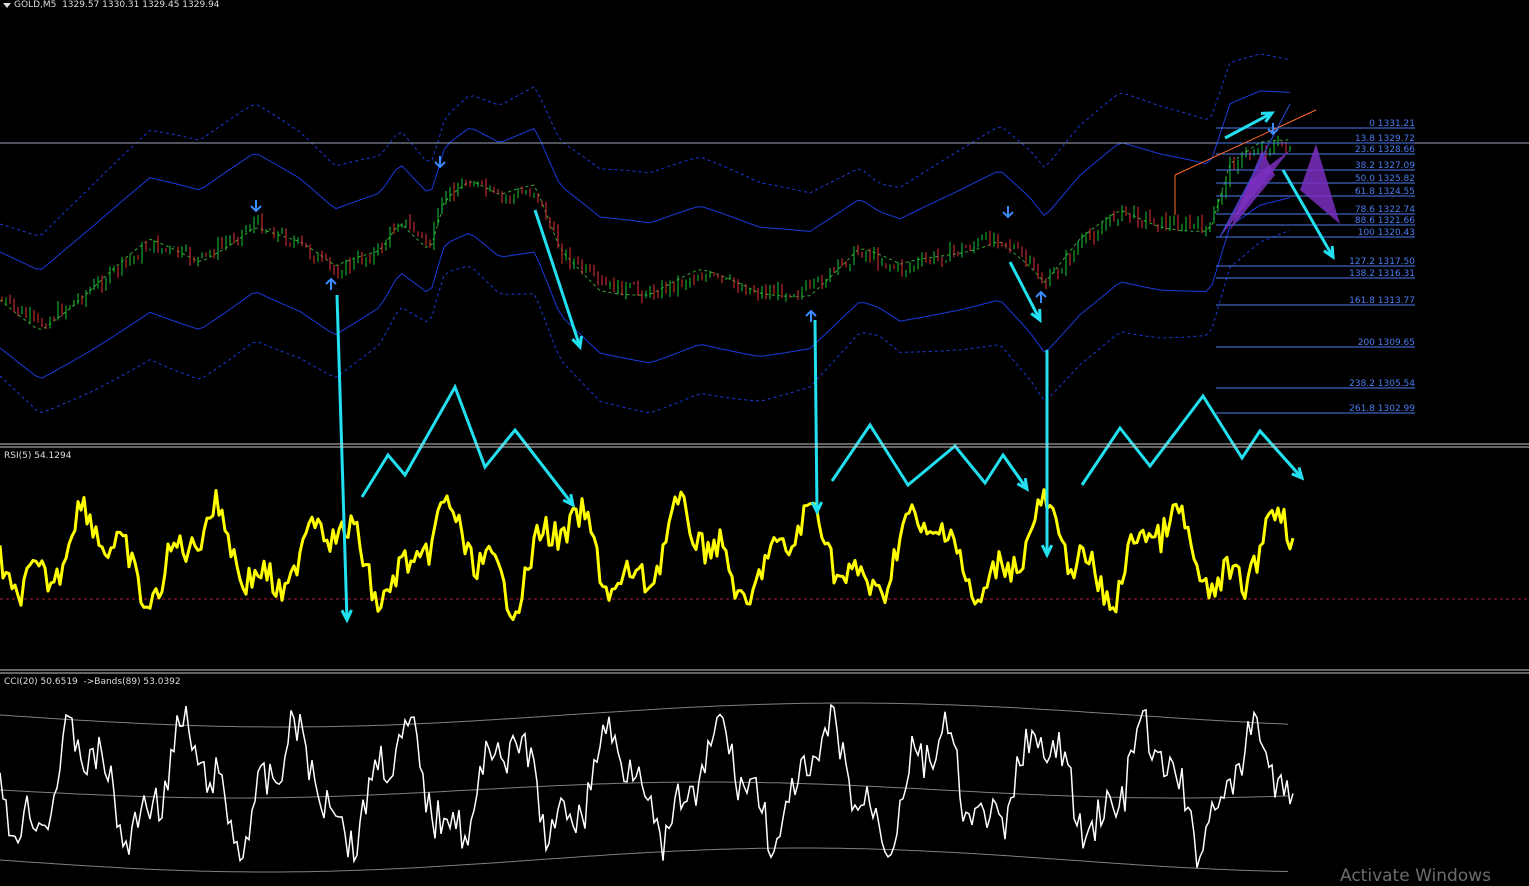 This screenshot has height=886, width=1529. I want to click on fib-level-label: 261.8 1302.99, so click(1382, 409).